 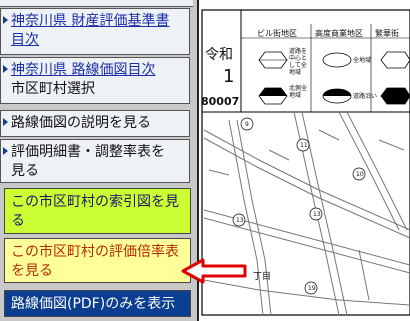 What do you see at coordinates (365, 96) in the screenshot?
I see `legend-along-road: 道路沿い` at bounding box center [365, 96].